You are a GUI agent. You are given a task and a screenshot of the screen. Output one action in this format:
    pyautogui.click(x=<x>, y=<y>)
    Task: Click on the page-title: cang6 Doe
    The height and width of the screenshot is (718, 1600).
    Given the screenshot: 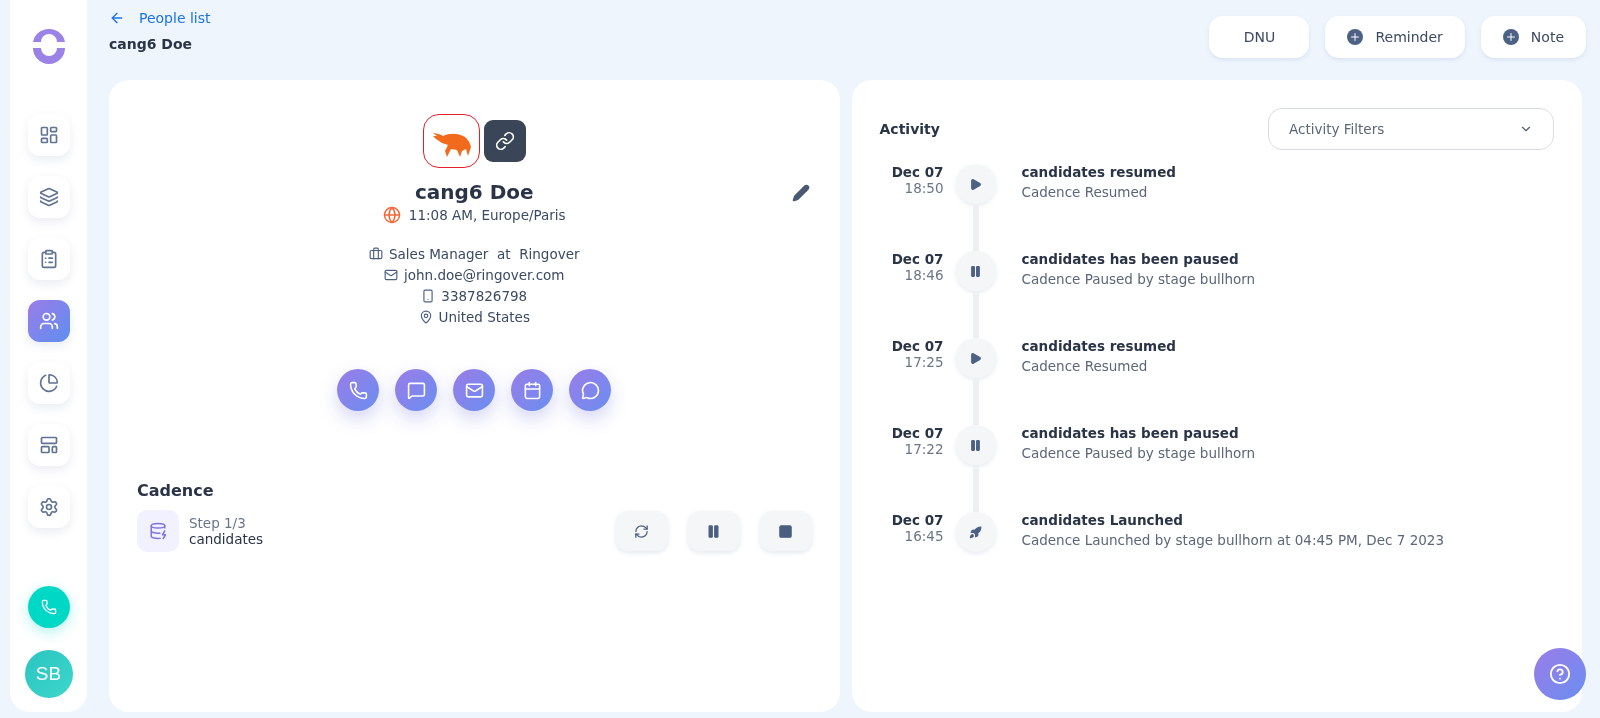 What is the action you would take?
    pyautogui.click(x=151, y=44)
    